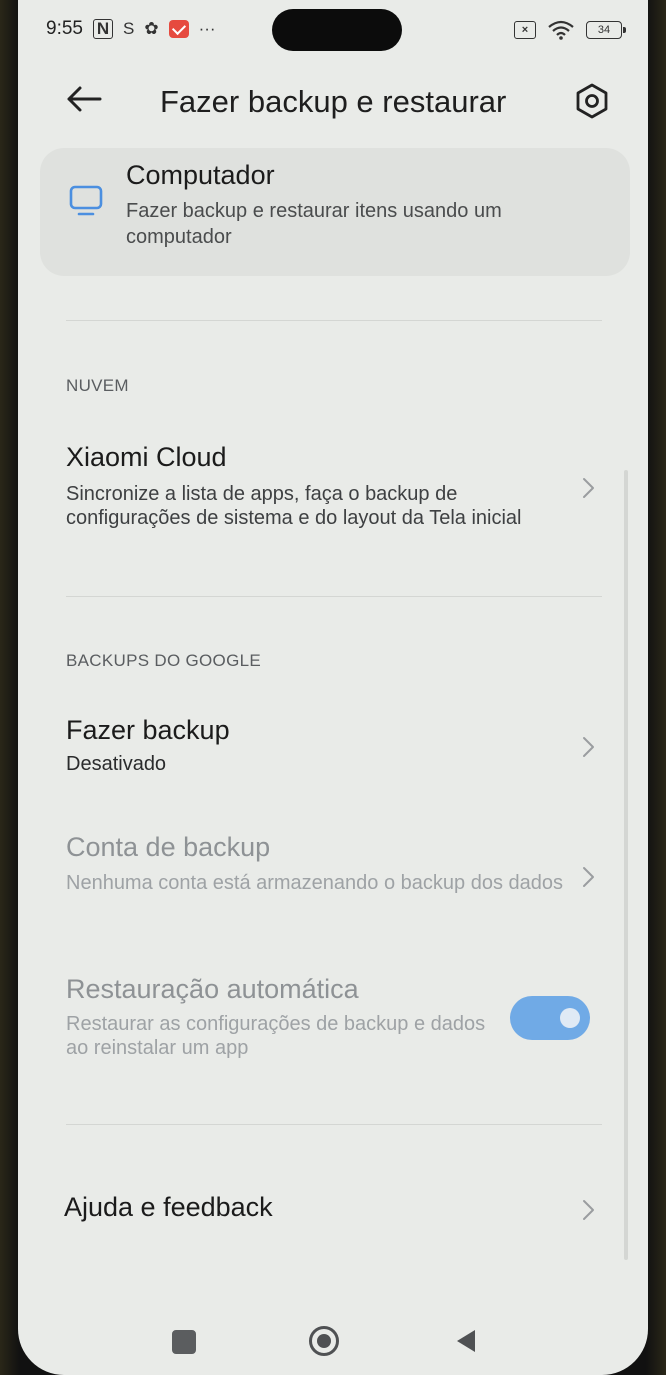 Image resolution: width=666 pixels, height=1375 pixels. Describe the element at coordinates (466, 1341) in the screenshot. I see `nav-back-triangle-icon` at that location.